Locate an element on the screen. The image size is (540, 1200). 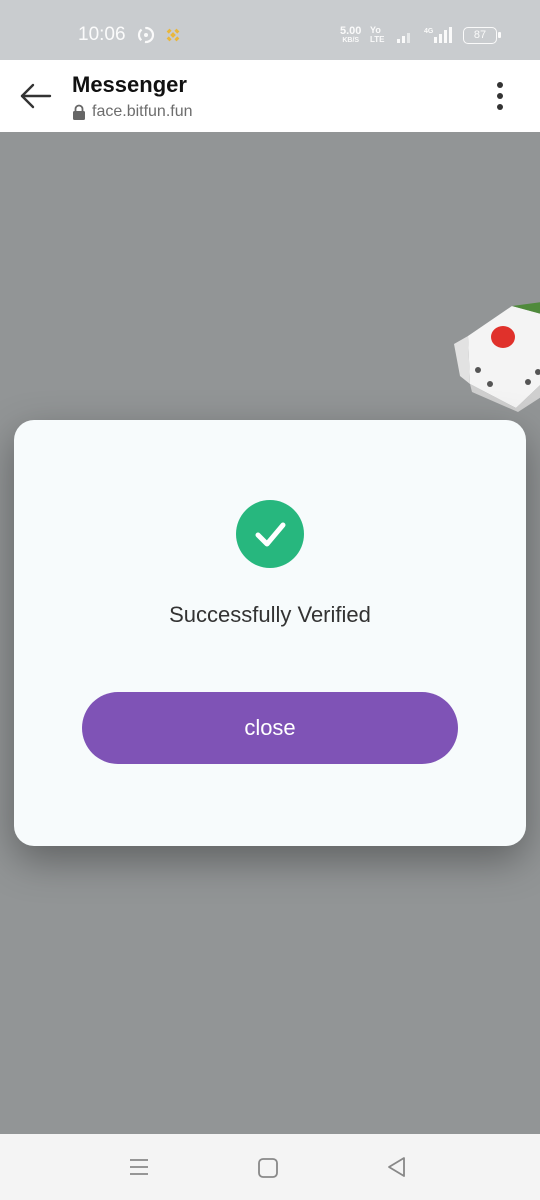
battery-level: 87 is located at coordinates (480, 35).